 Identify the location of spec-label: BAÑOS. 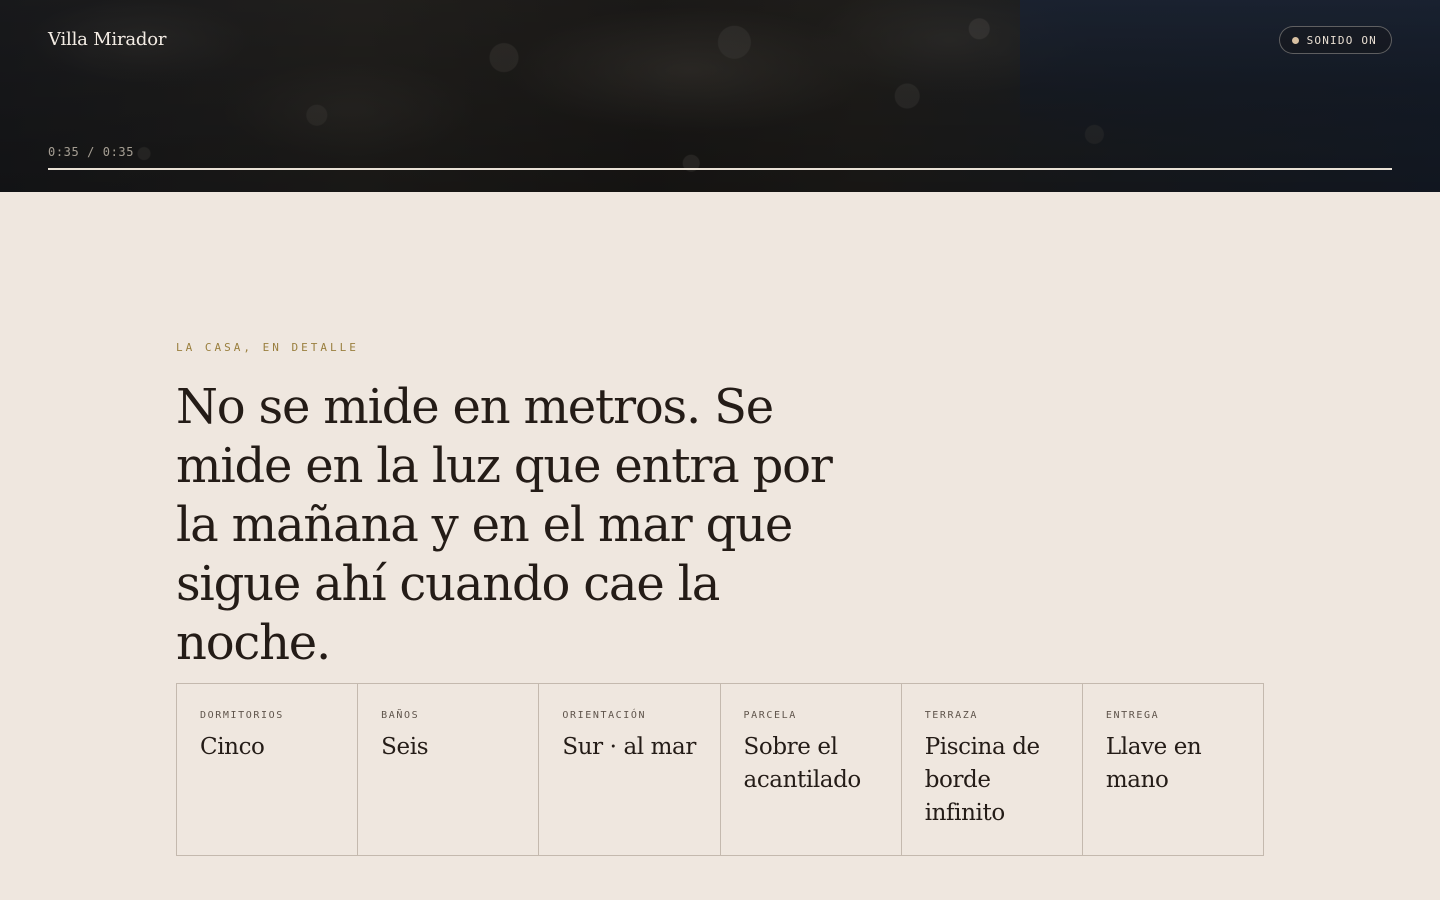
(400, 715).